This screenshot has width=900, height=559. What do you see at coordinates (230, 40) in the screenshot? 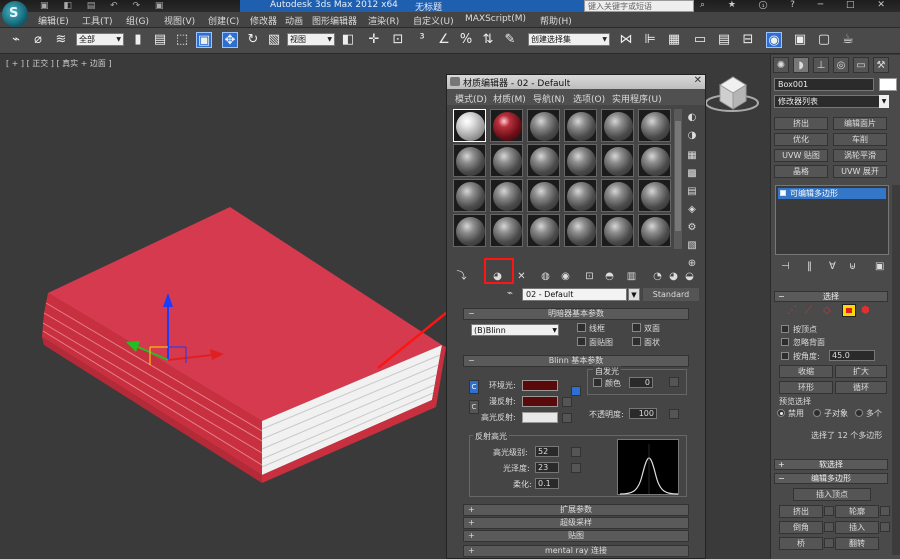
I see `select-move-icon: ✥` at bounding box center [230, 40].